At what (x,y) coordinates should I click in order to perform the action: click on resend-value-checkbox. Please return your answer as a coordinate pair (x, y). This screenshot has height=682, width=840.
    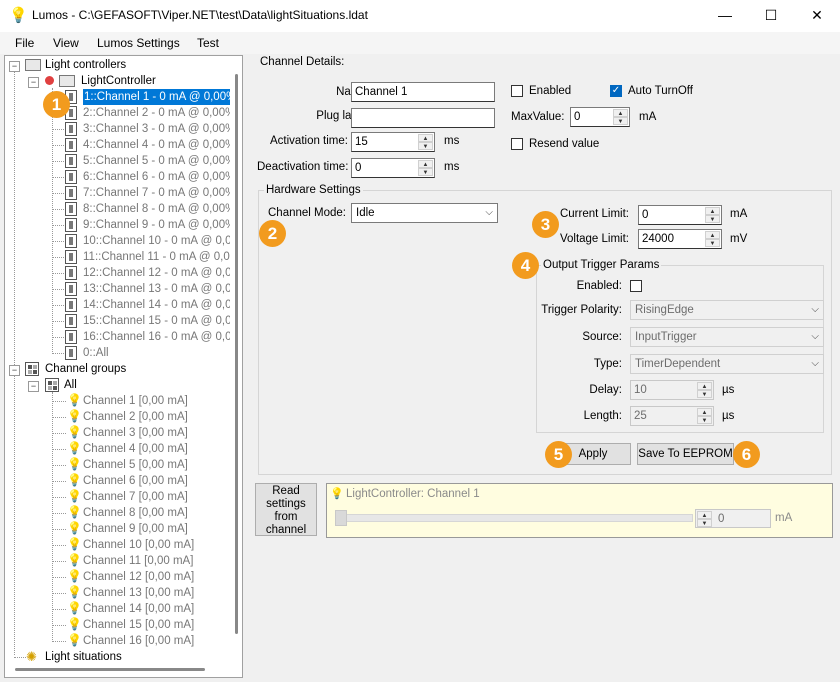
    Looking at the image, I should click on (517, 144).